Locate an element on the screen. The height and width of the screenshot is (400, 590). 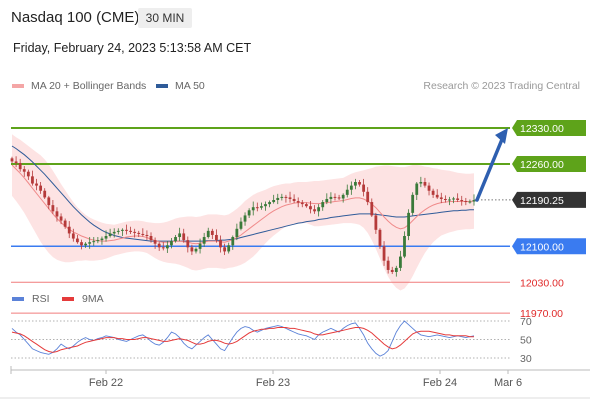
rsi-tick-50: 50 is located at coordinates (526, 341).